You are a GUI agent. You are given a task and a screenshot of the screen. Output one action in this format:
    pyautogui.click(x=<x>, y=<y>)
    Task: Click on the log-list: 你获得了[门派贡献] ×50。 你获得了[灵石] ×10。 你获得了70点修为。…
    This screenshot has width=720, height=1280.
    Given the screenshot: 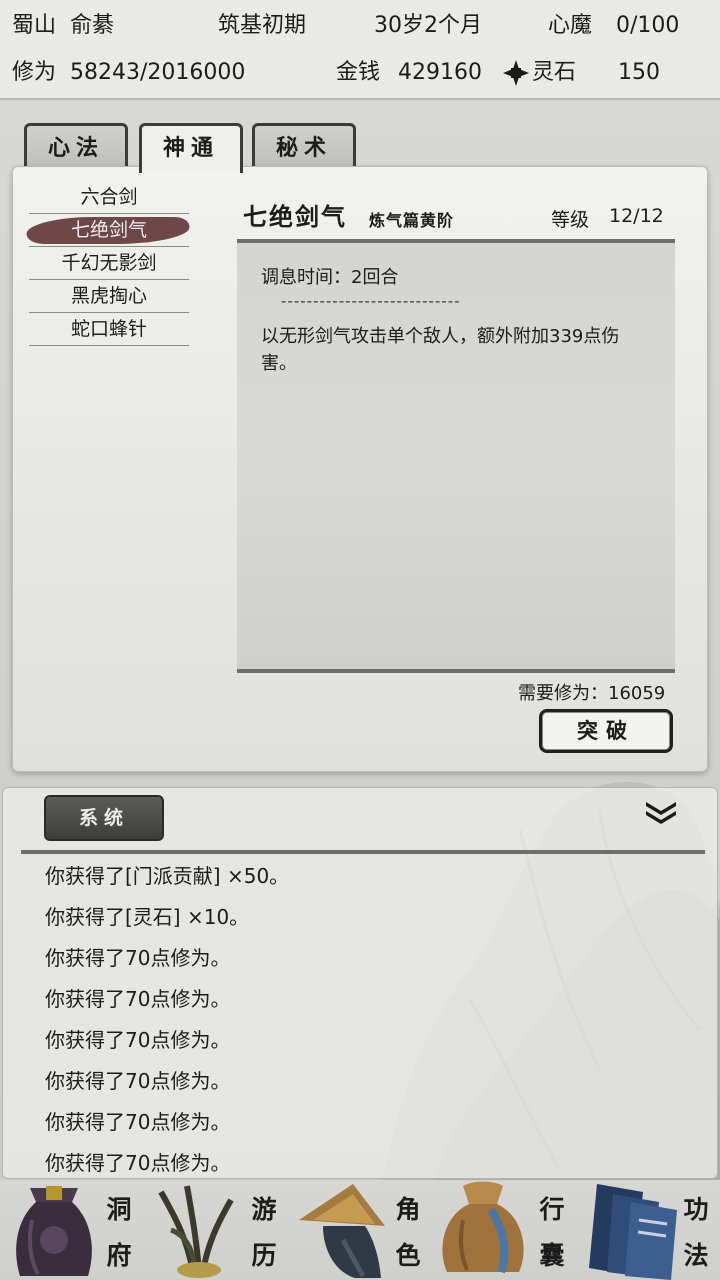 What is the action you would take?
    pyautogui.click(x=167, y=1017)
    